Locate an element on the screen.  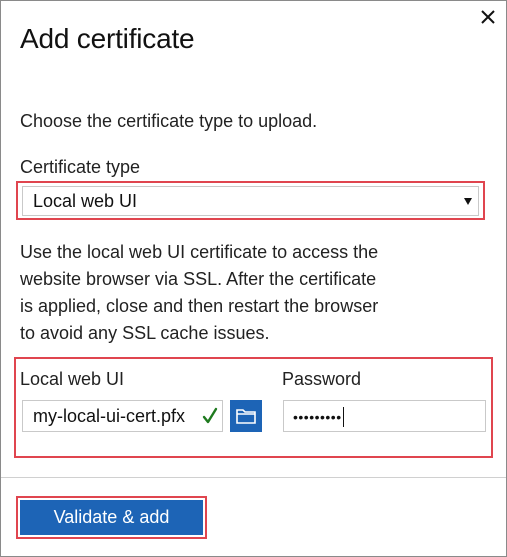
close-icon is located at coordinates (488, 17).